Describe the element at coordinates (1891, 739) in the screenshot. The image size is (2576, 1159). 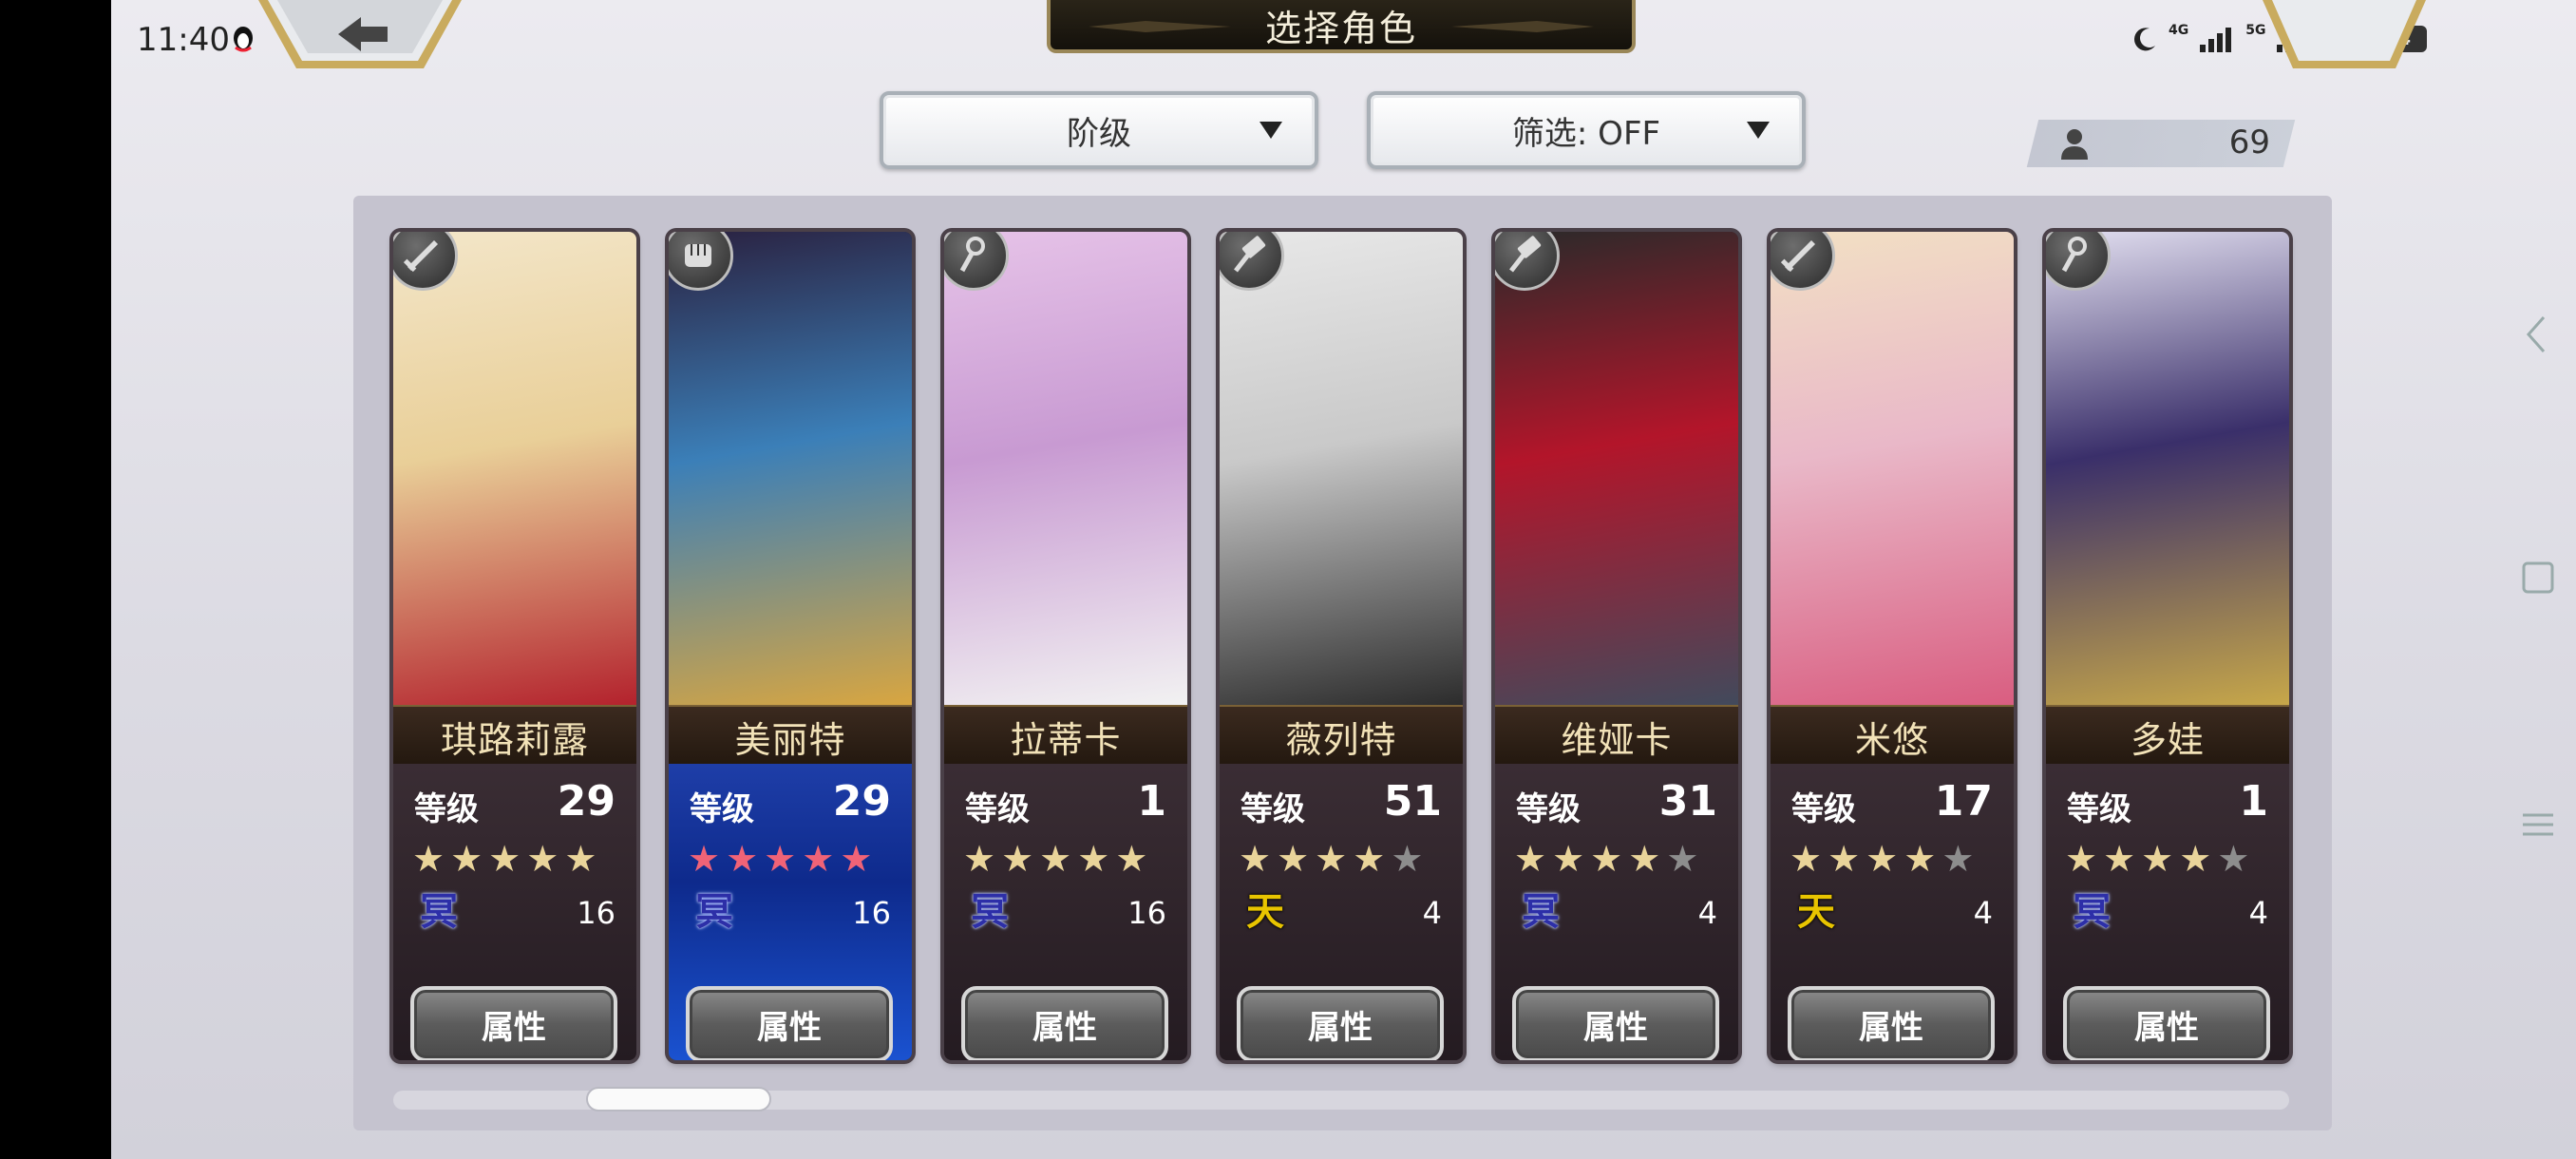
I see `character-name: 米悠` at that location.